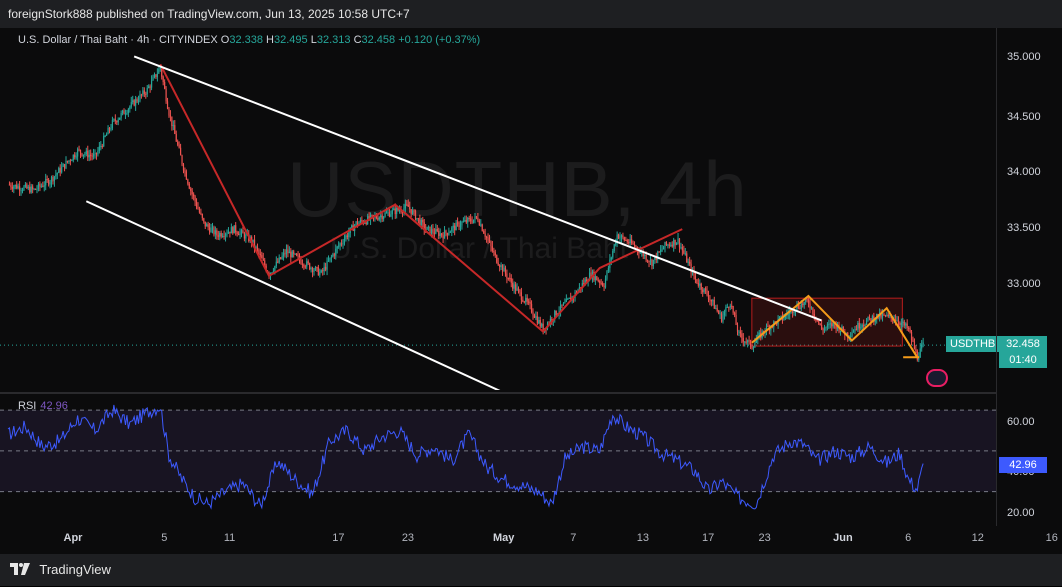  What do you see at coordinates (1024, 57) in the screenshot?
I see `price-tick: 35.000` at bounding box center [1024, 57].